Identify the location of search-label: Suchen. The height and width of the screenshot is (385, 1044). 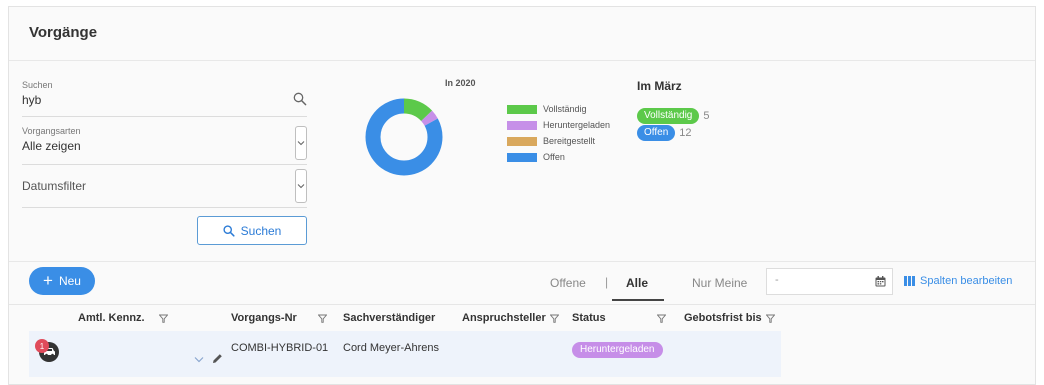
(37, 85).